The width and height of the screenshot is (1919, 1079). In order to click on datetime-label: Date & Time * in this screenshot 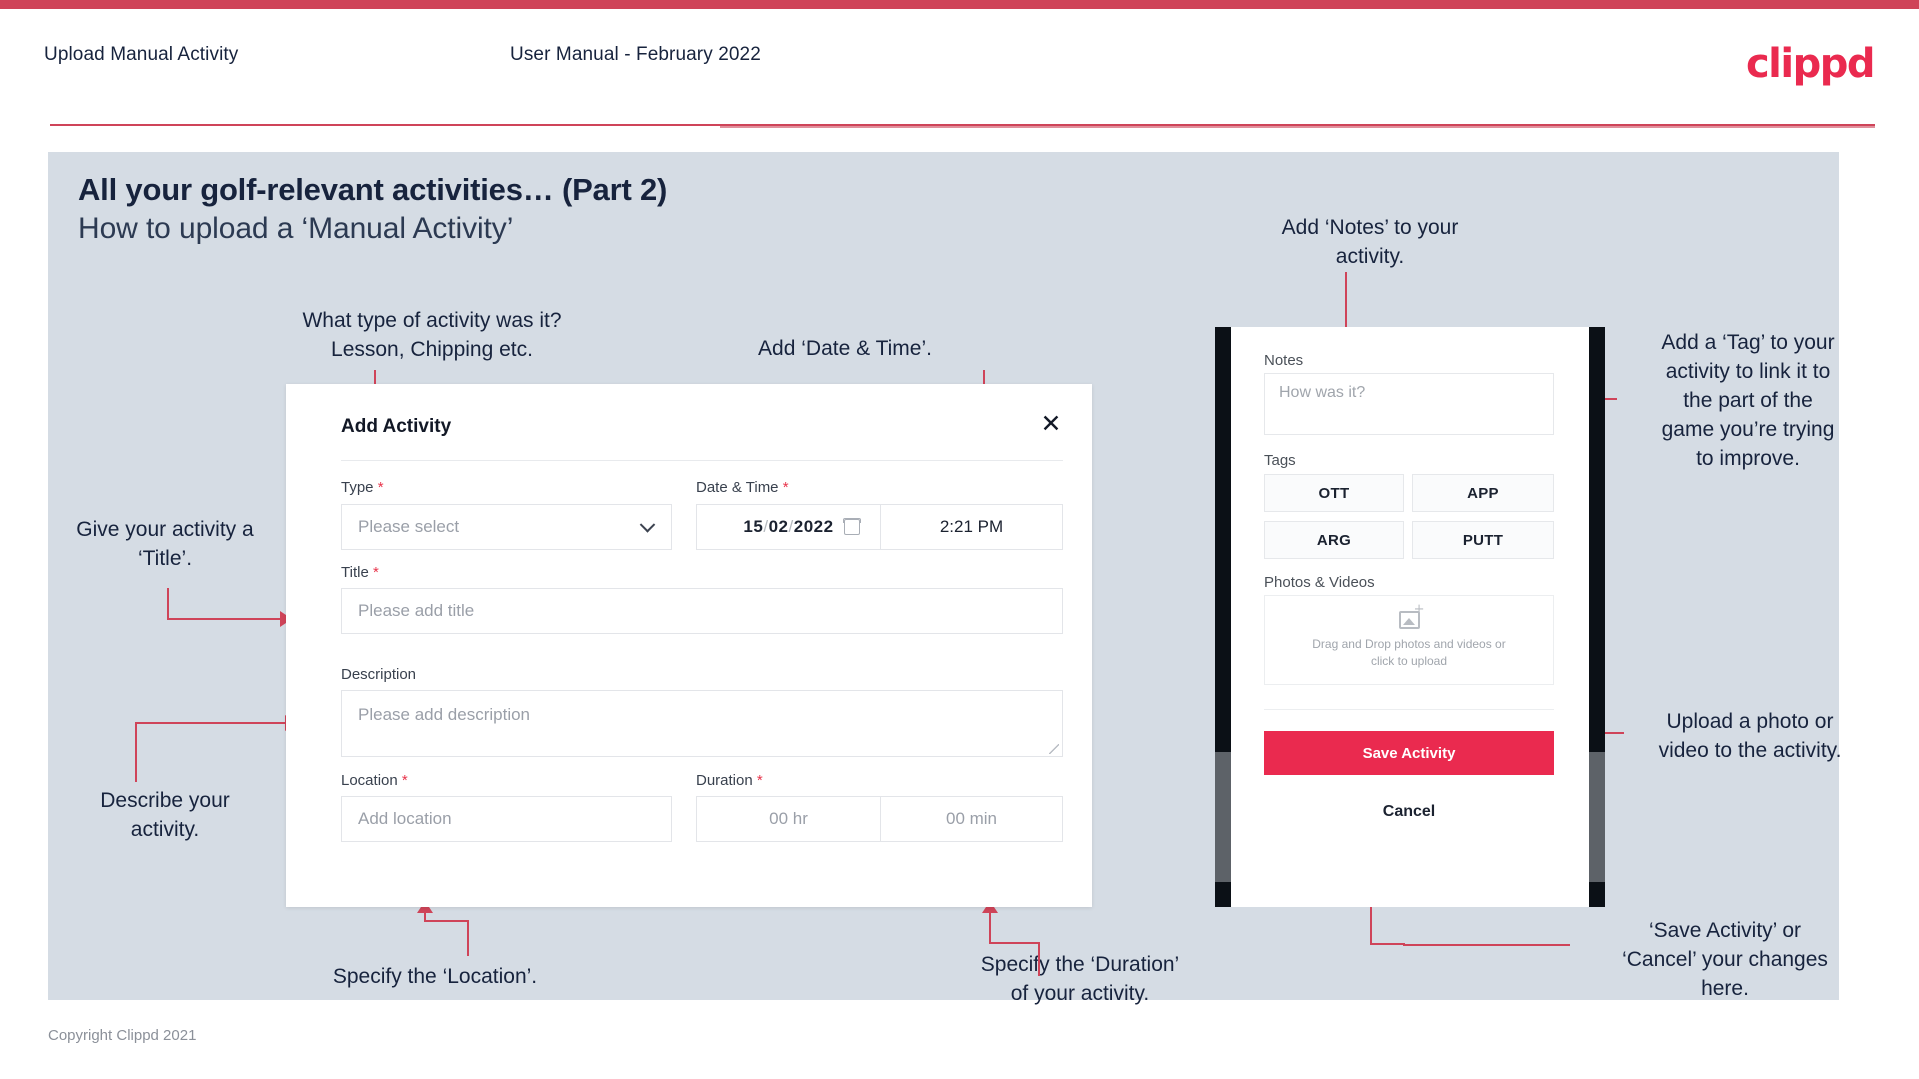, I will do `click(742, 487)`.